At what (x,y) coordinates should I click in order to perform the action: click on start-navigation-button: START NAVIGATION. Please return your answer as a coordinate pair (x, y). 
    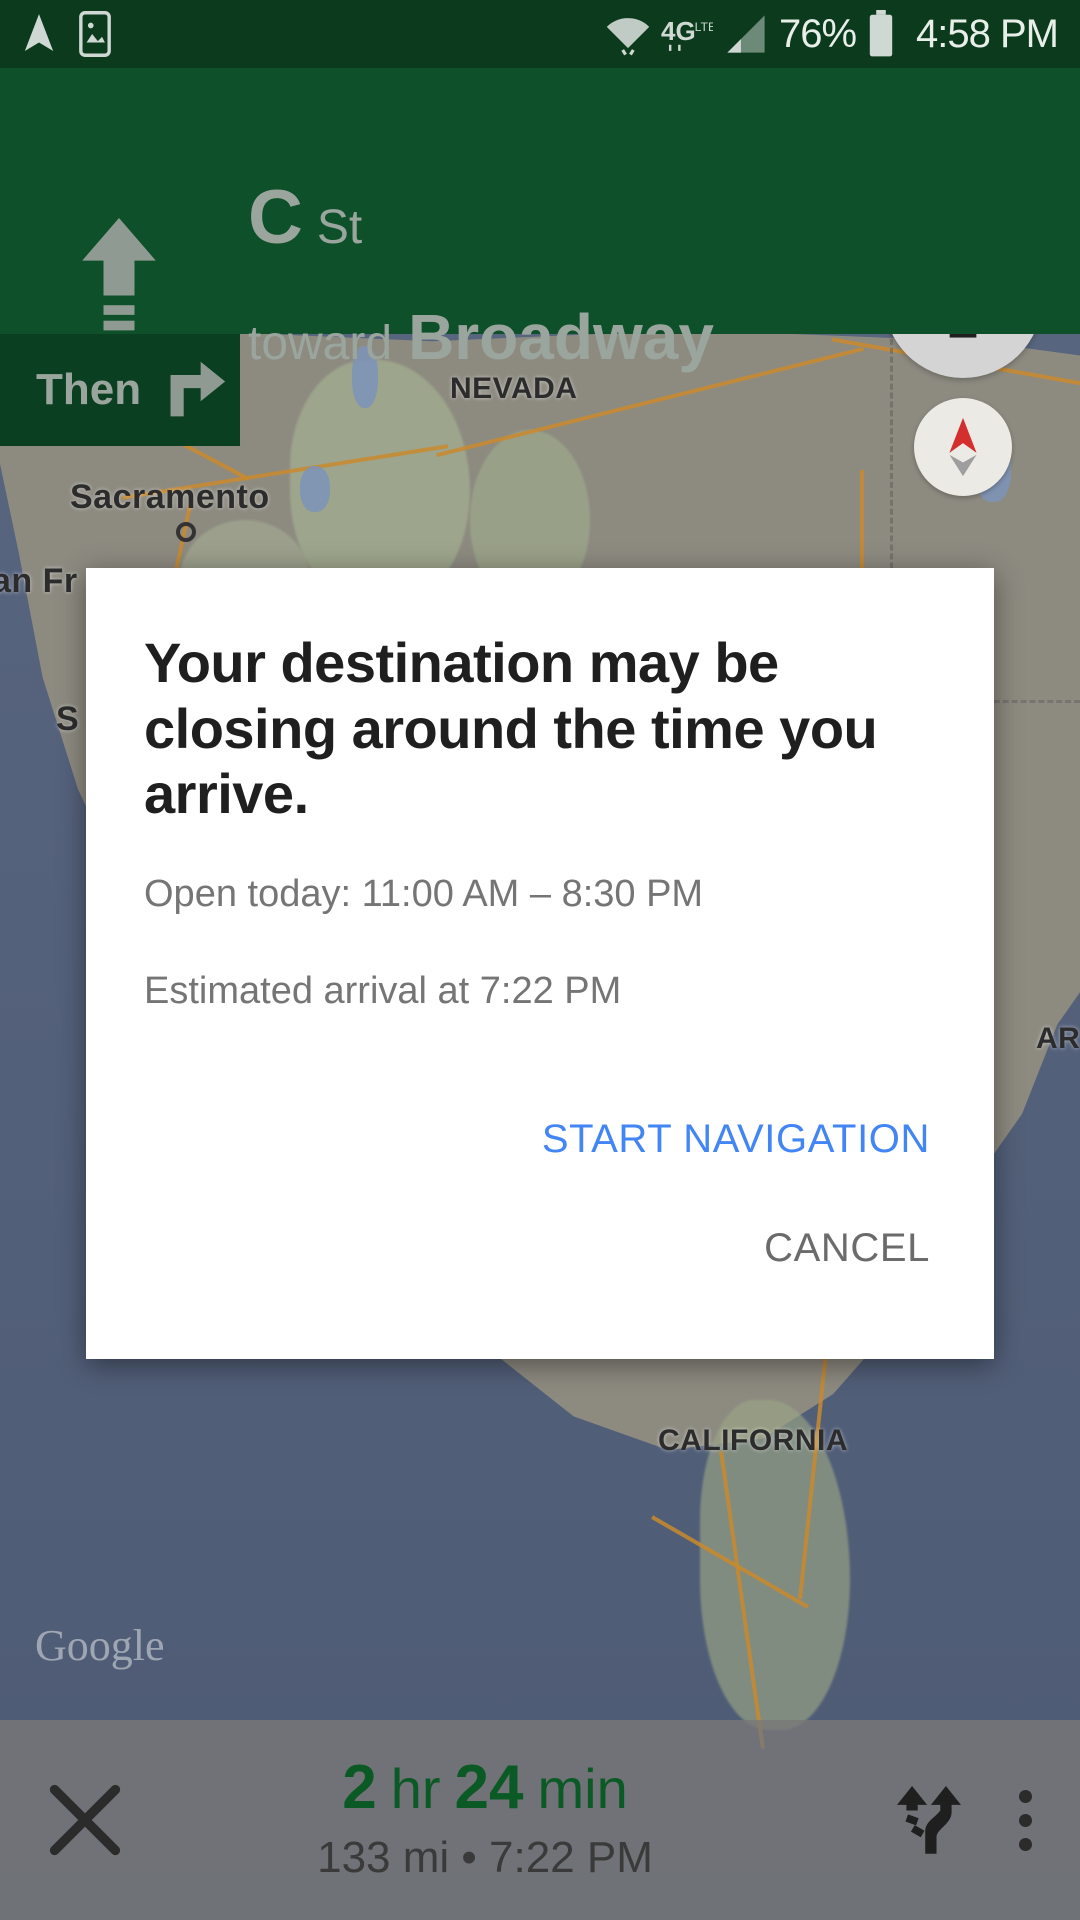
    Looking at the image, I should click on (540, 1139).